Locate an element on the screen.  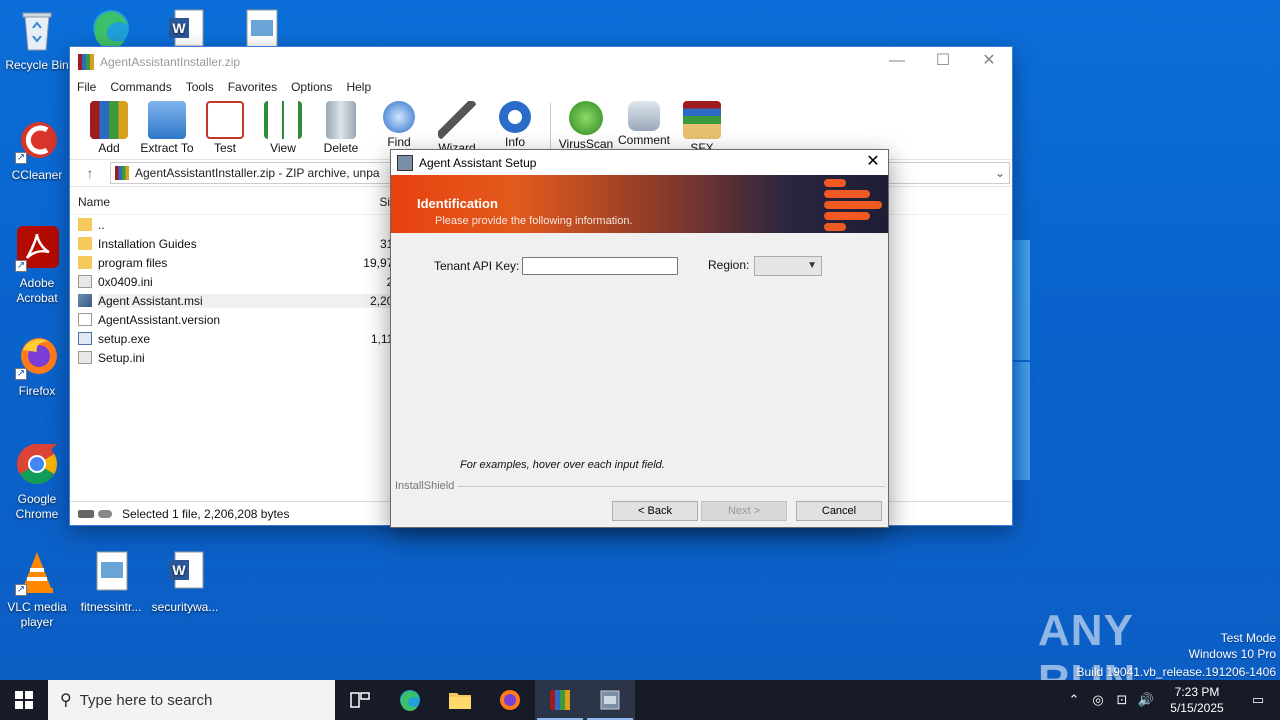
desktop-icon-recycle-bin: Recycle Bin is located at coordinates (37, 39).